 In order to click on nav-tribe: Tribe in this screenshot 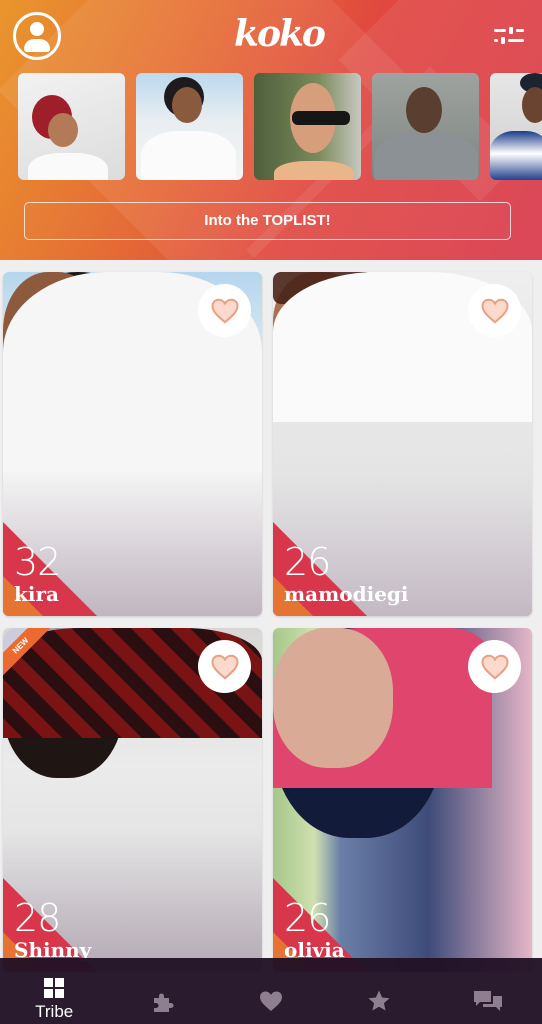, I will do `click(54, 991)`.